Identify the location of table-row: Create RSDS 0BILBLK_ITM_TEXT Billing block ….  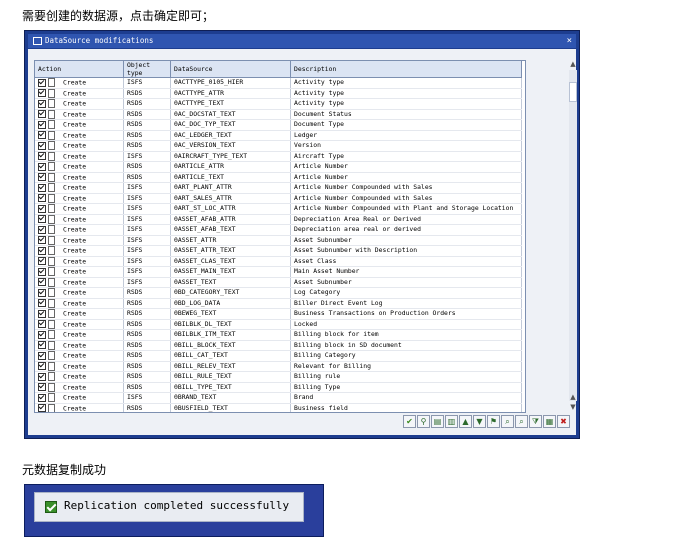
(278, 335).